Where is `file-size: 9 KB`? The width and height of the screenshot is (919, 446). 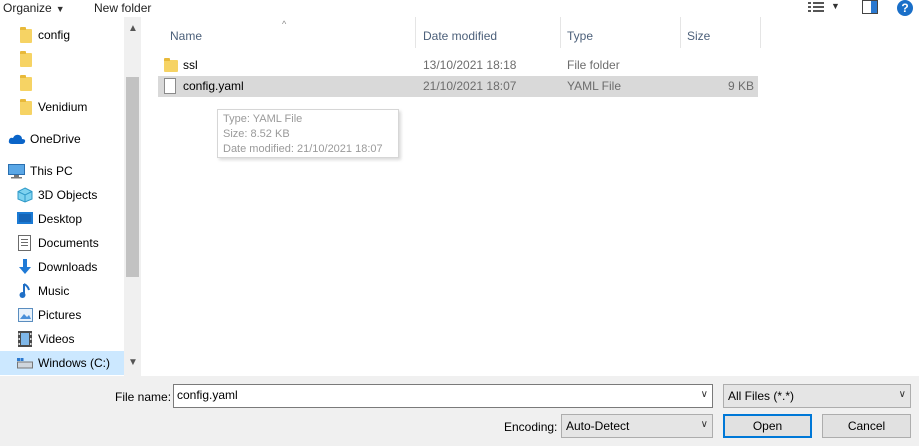
file-size: 9 KB is located at coordinates (740, 86).